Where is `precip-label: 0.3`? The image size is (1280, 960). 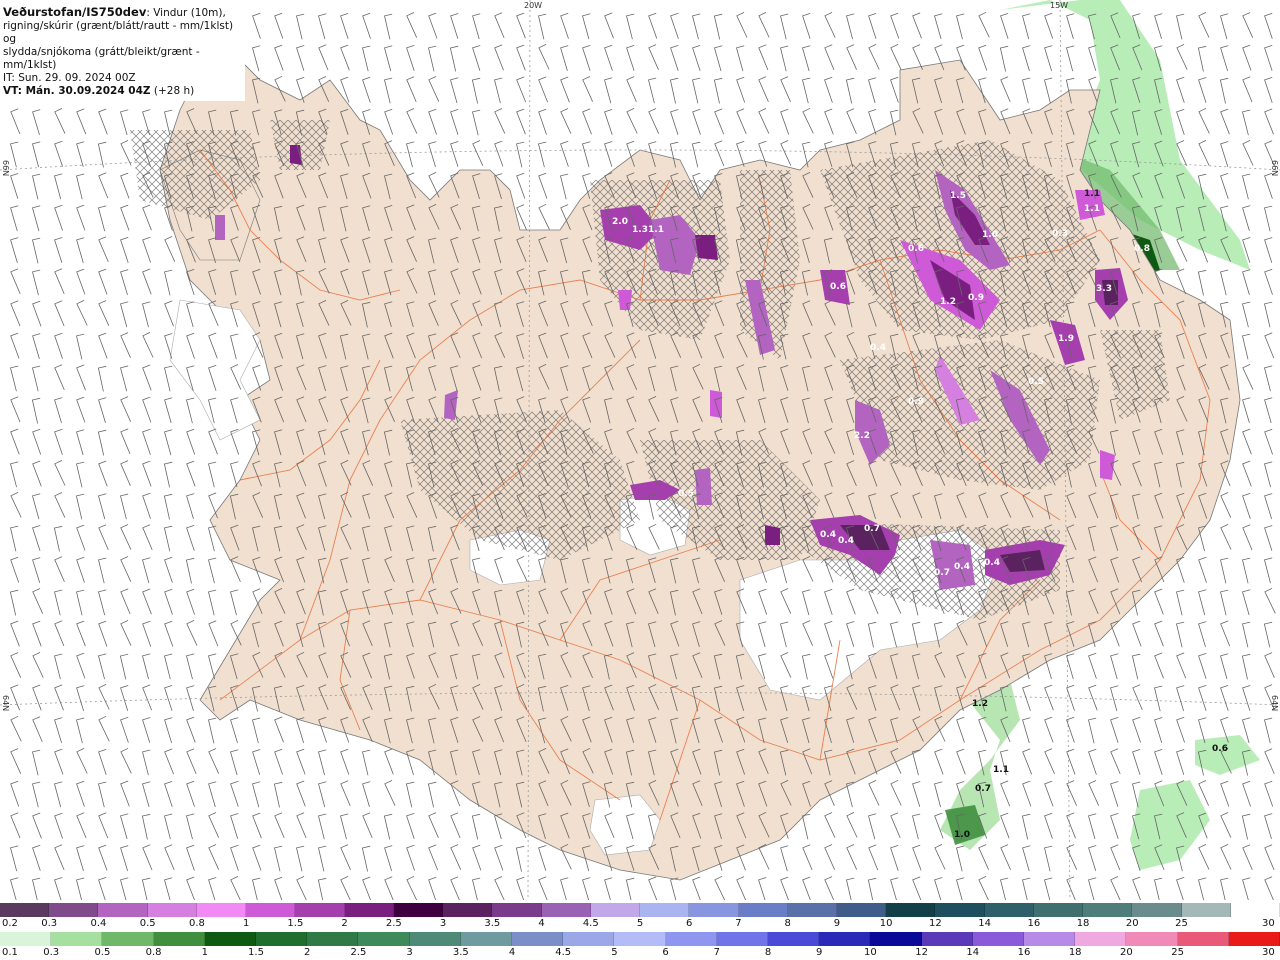 precip-label: 0.3 is located at coordinates (1060, 234).